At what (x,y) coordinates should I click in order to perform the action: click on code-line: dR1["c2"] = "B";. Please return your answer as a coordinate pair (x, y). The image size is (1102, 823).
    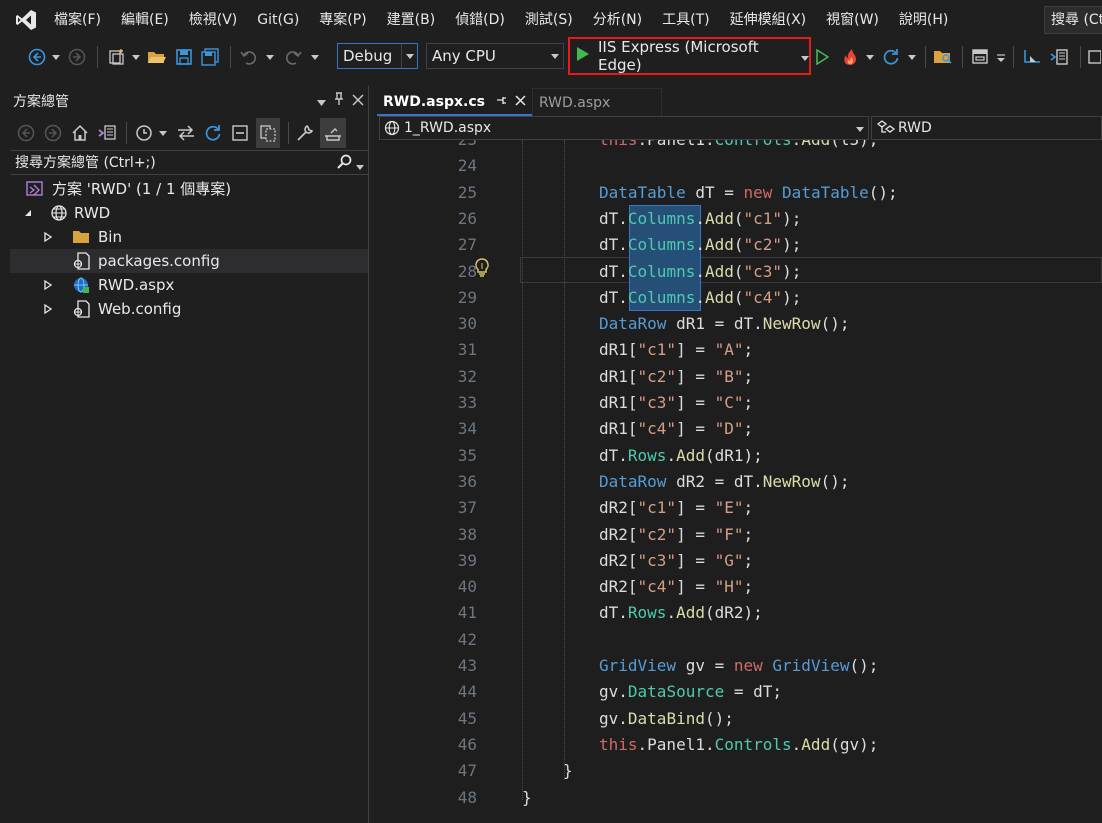
    Looking at the image, I should click on (676, 377).